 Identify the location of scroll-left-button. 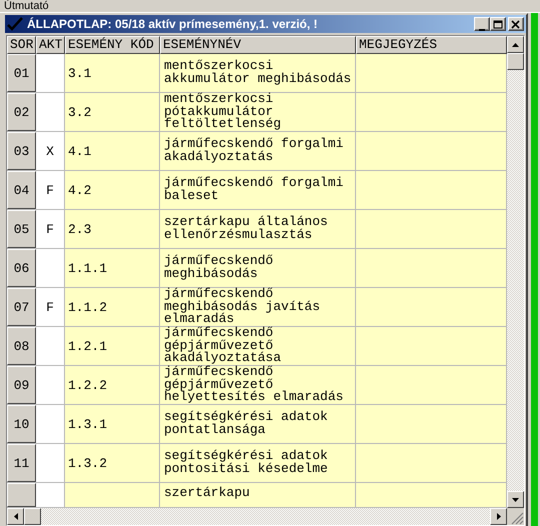
(15, 516).